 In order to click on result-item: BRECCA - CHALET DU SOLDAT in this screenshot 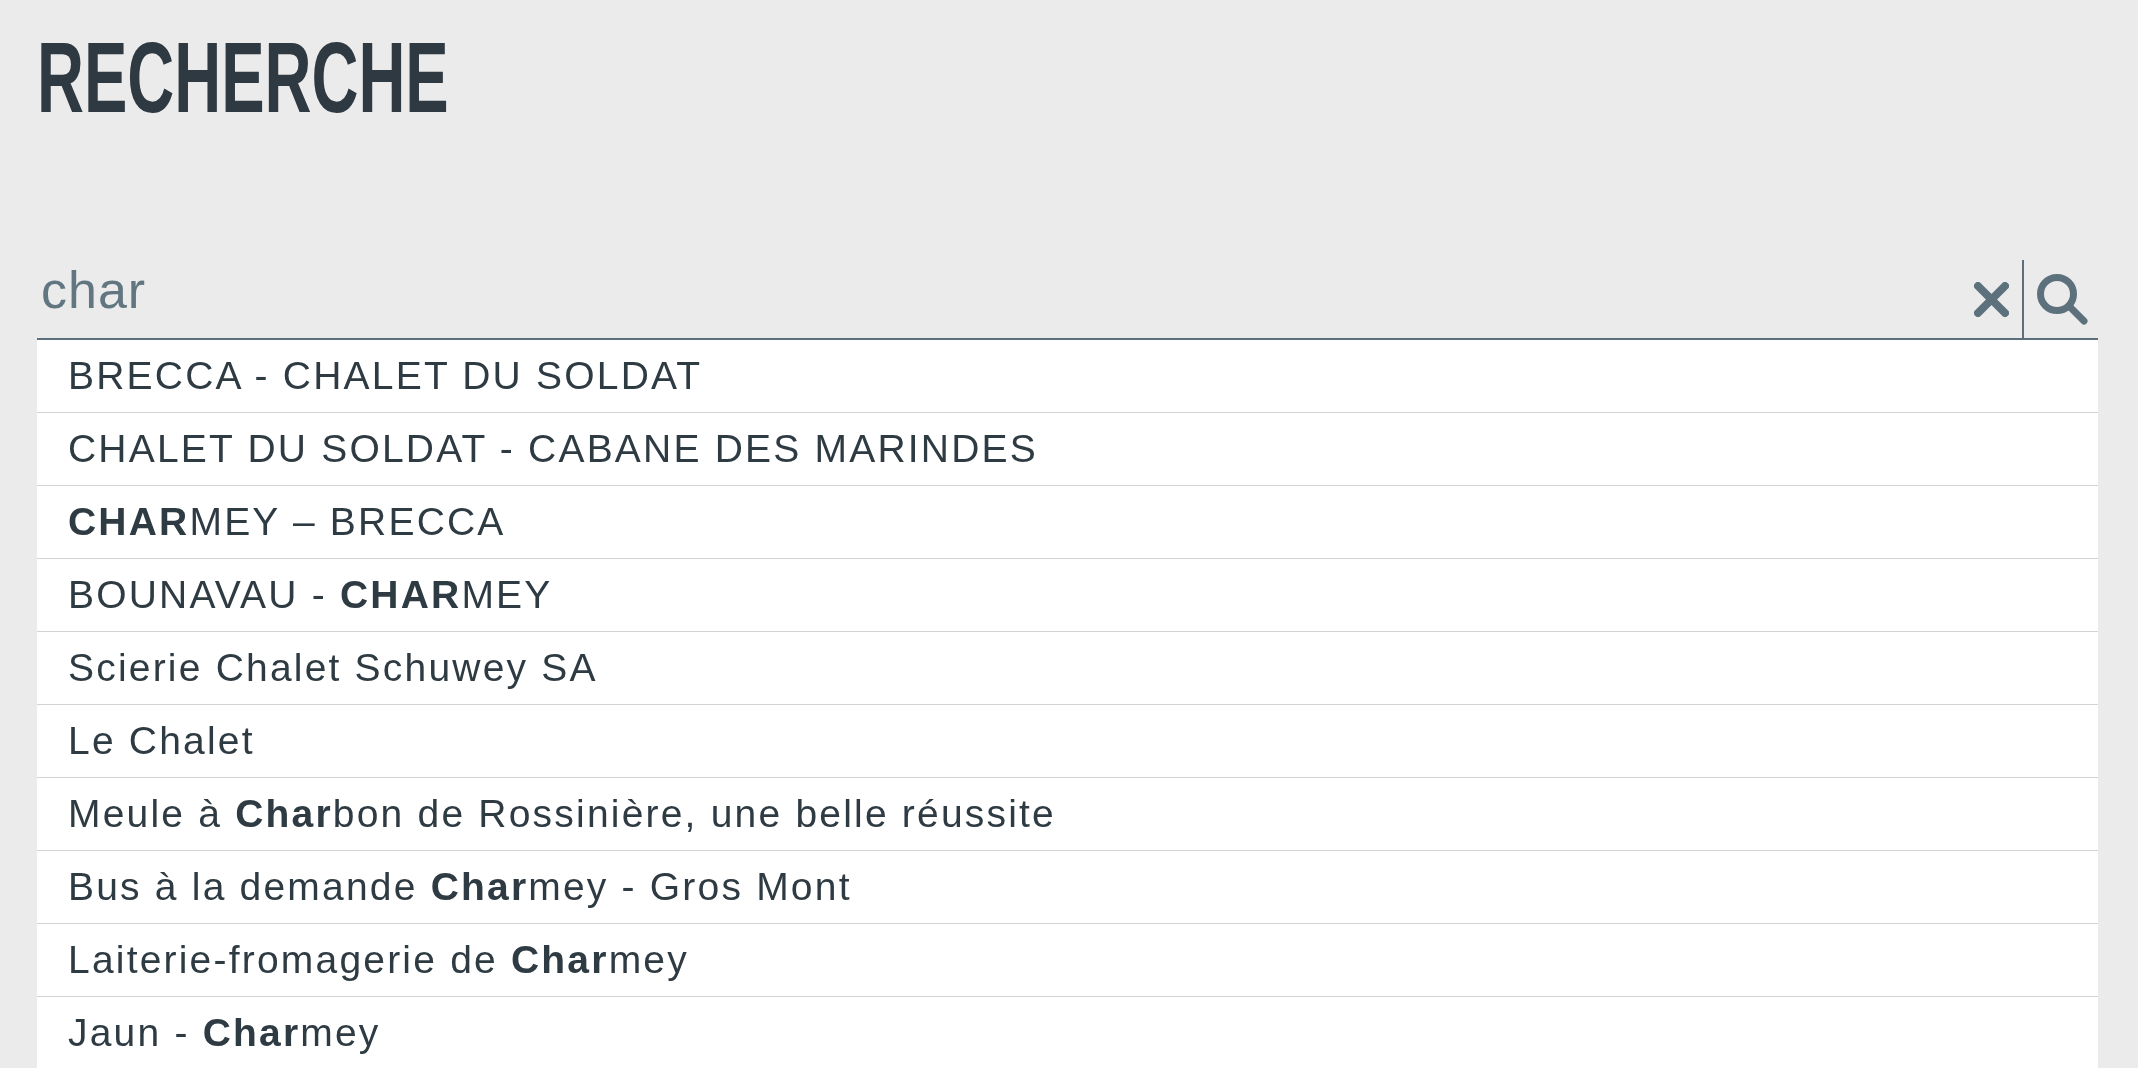, I will do `click(1067, 376)`.